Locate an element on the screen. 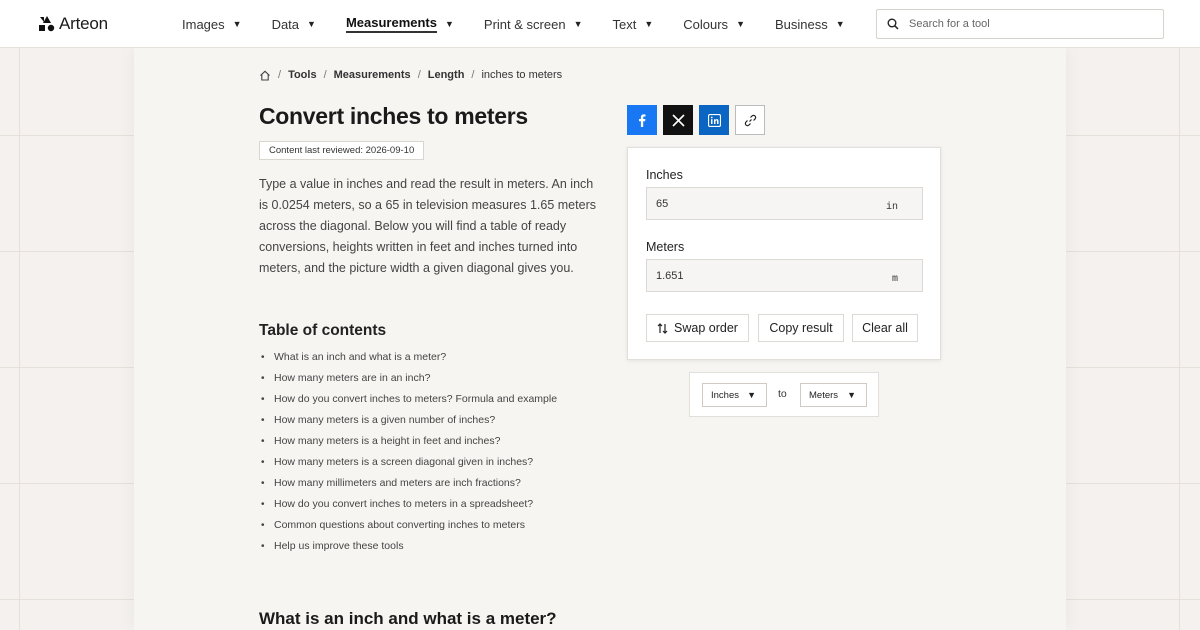  breadcrumb-current: inches to meters is located at coordinates (522, 75).